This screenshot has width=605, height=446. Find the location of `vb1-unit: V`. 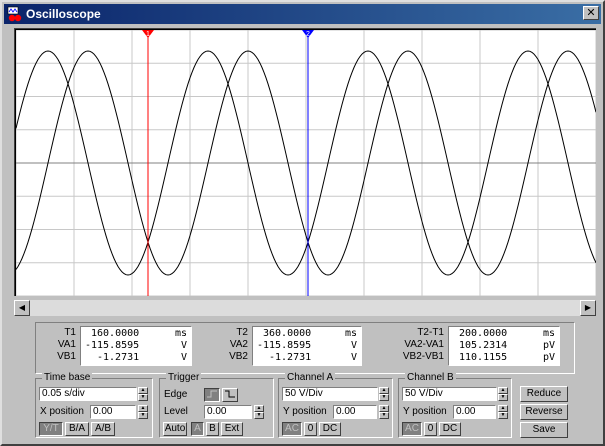

vb1-unit: V is located at coordinates (183, 357).